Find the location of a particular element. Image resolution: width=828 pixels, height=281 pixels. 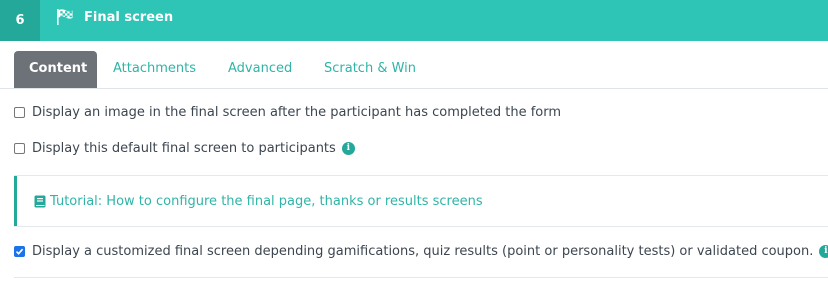

checkered-flag-icon is located at coordinates (65, 17).